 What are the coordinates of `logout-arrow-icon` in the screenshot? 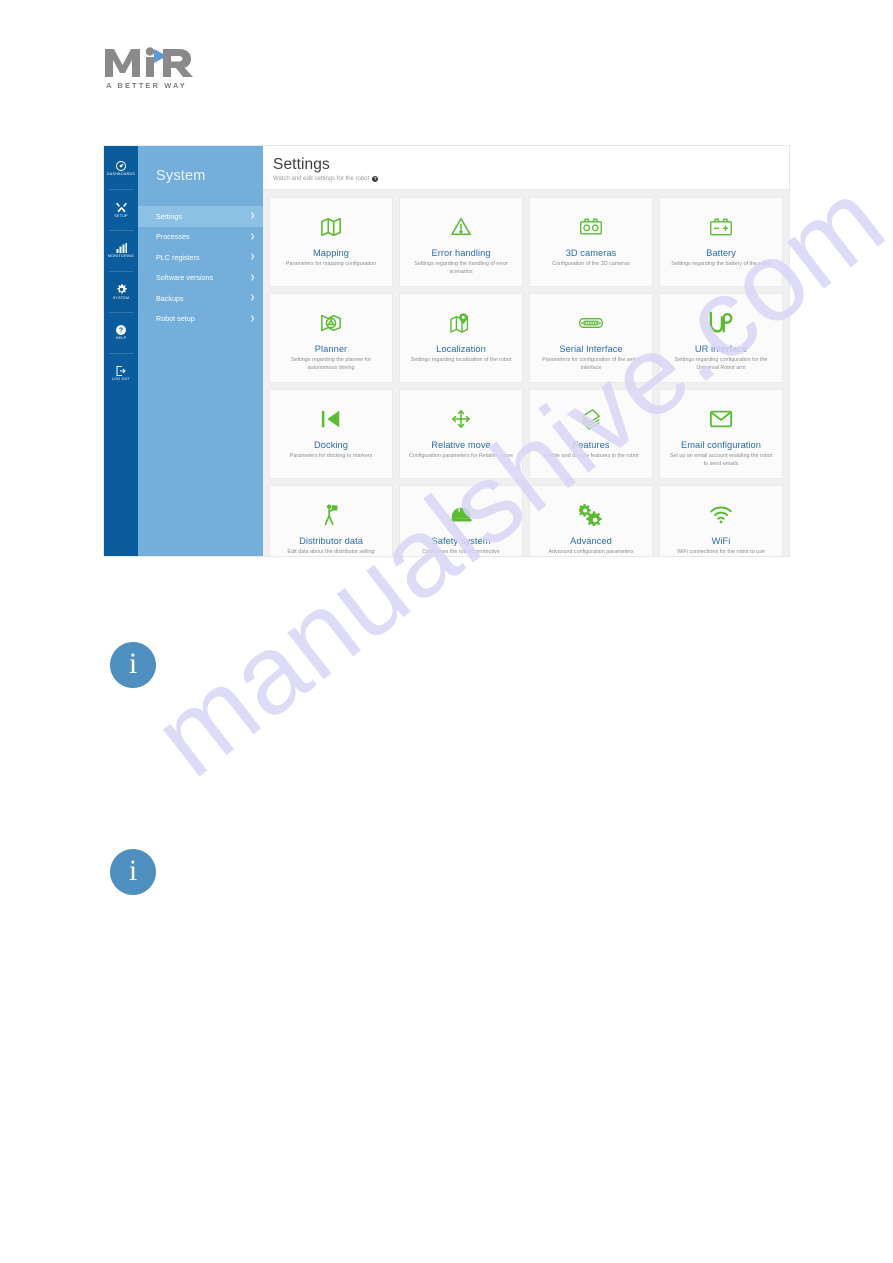 It's located at (121, 371).